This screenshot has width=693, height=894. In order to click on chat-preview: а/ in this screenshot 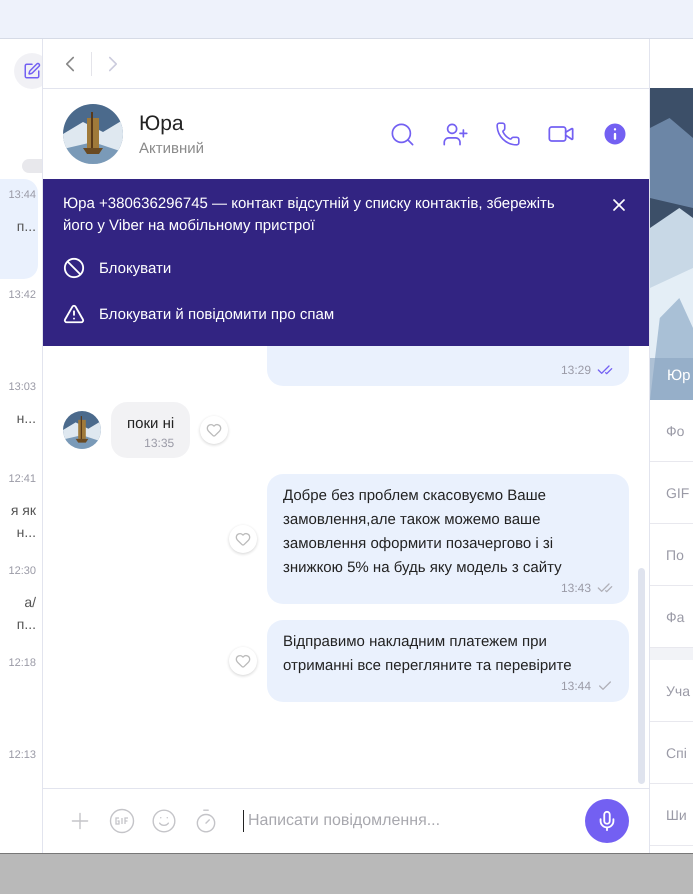, I will do `click(30, 602)`.